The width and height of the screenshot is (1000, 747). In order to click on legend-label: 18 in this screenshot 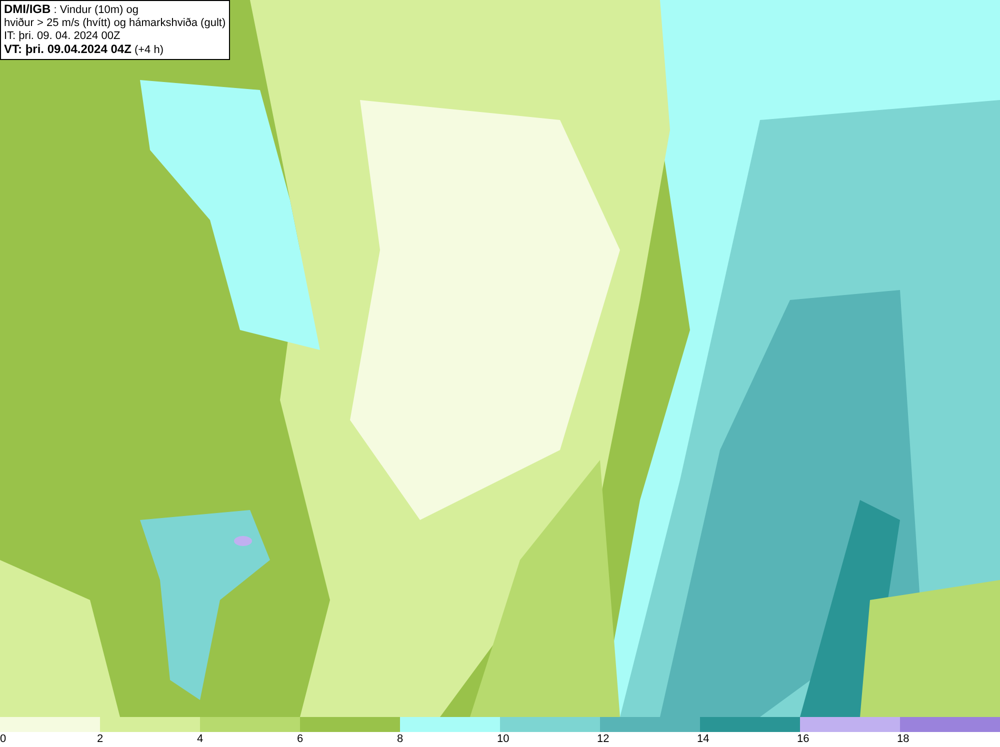, I will do `click(903, 739)`.